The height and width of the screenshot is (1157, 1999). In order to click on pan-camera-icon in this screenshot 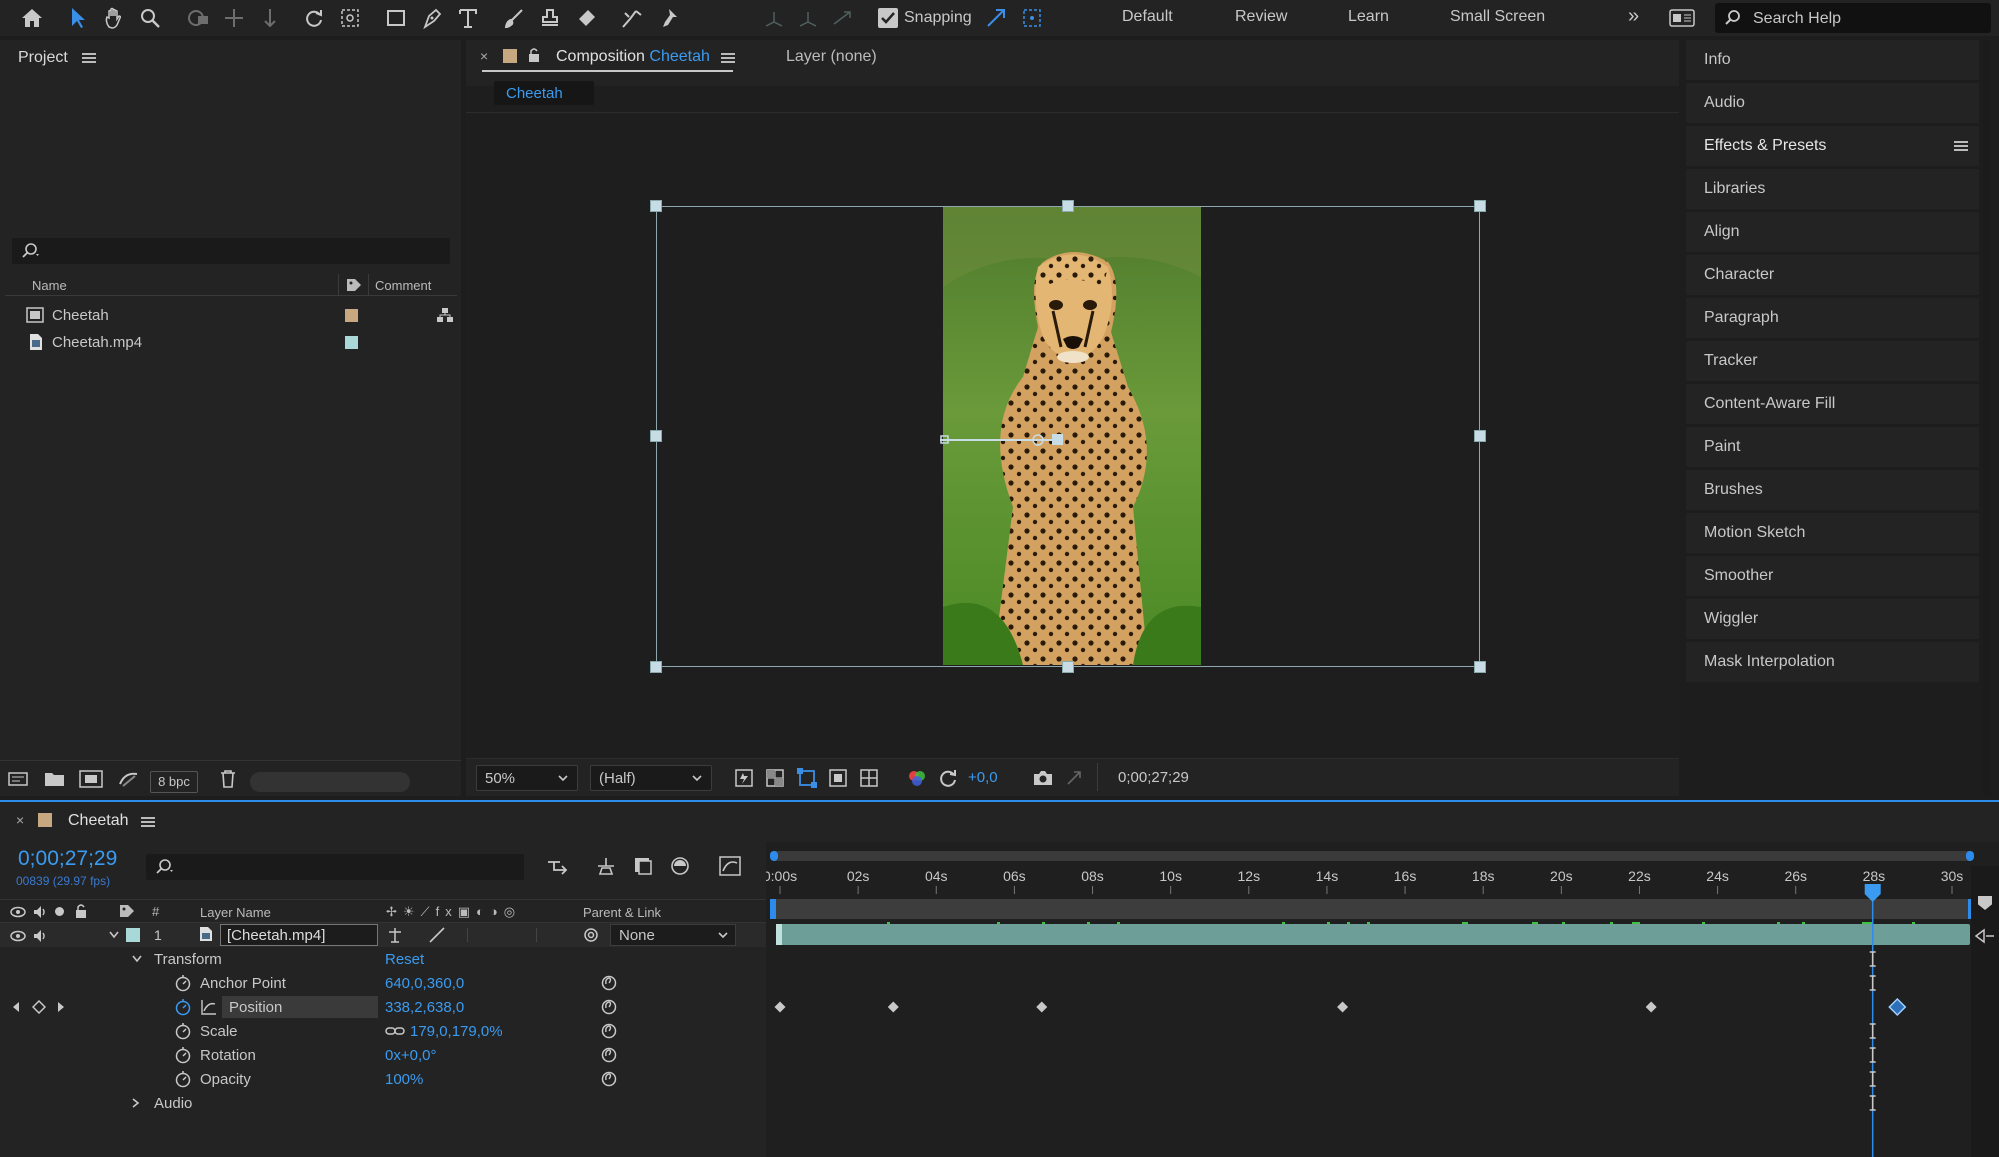, I will do `click(234, 18)`.